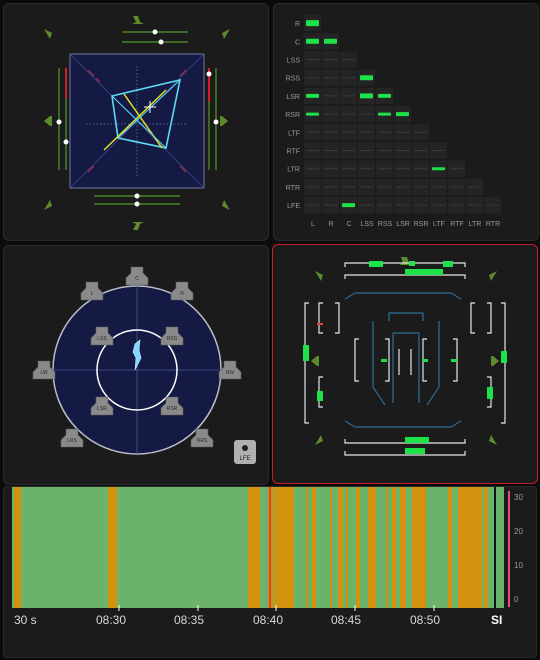  What do you see at coordinates (226, 34) in the screenshot?
I see `speaker-icon-tr` at bounding box center [226, 34].